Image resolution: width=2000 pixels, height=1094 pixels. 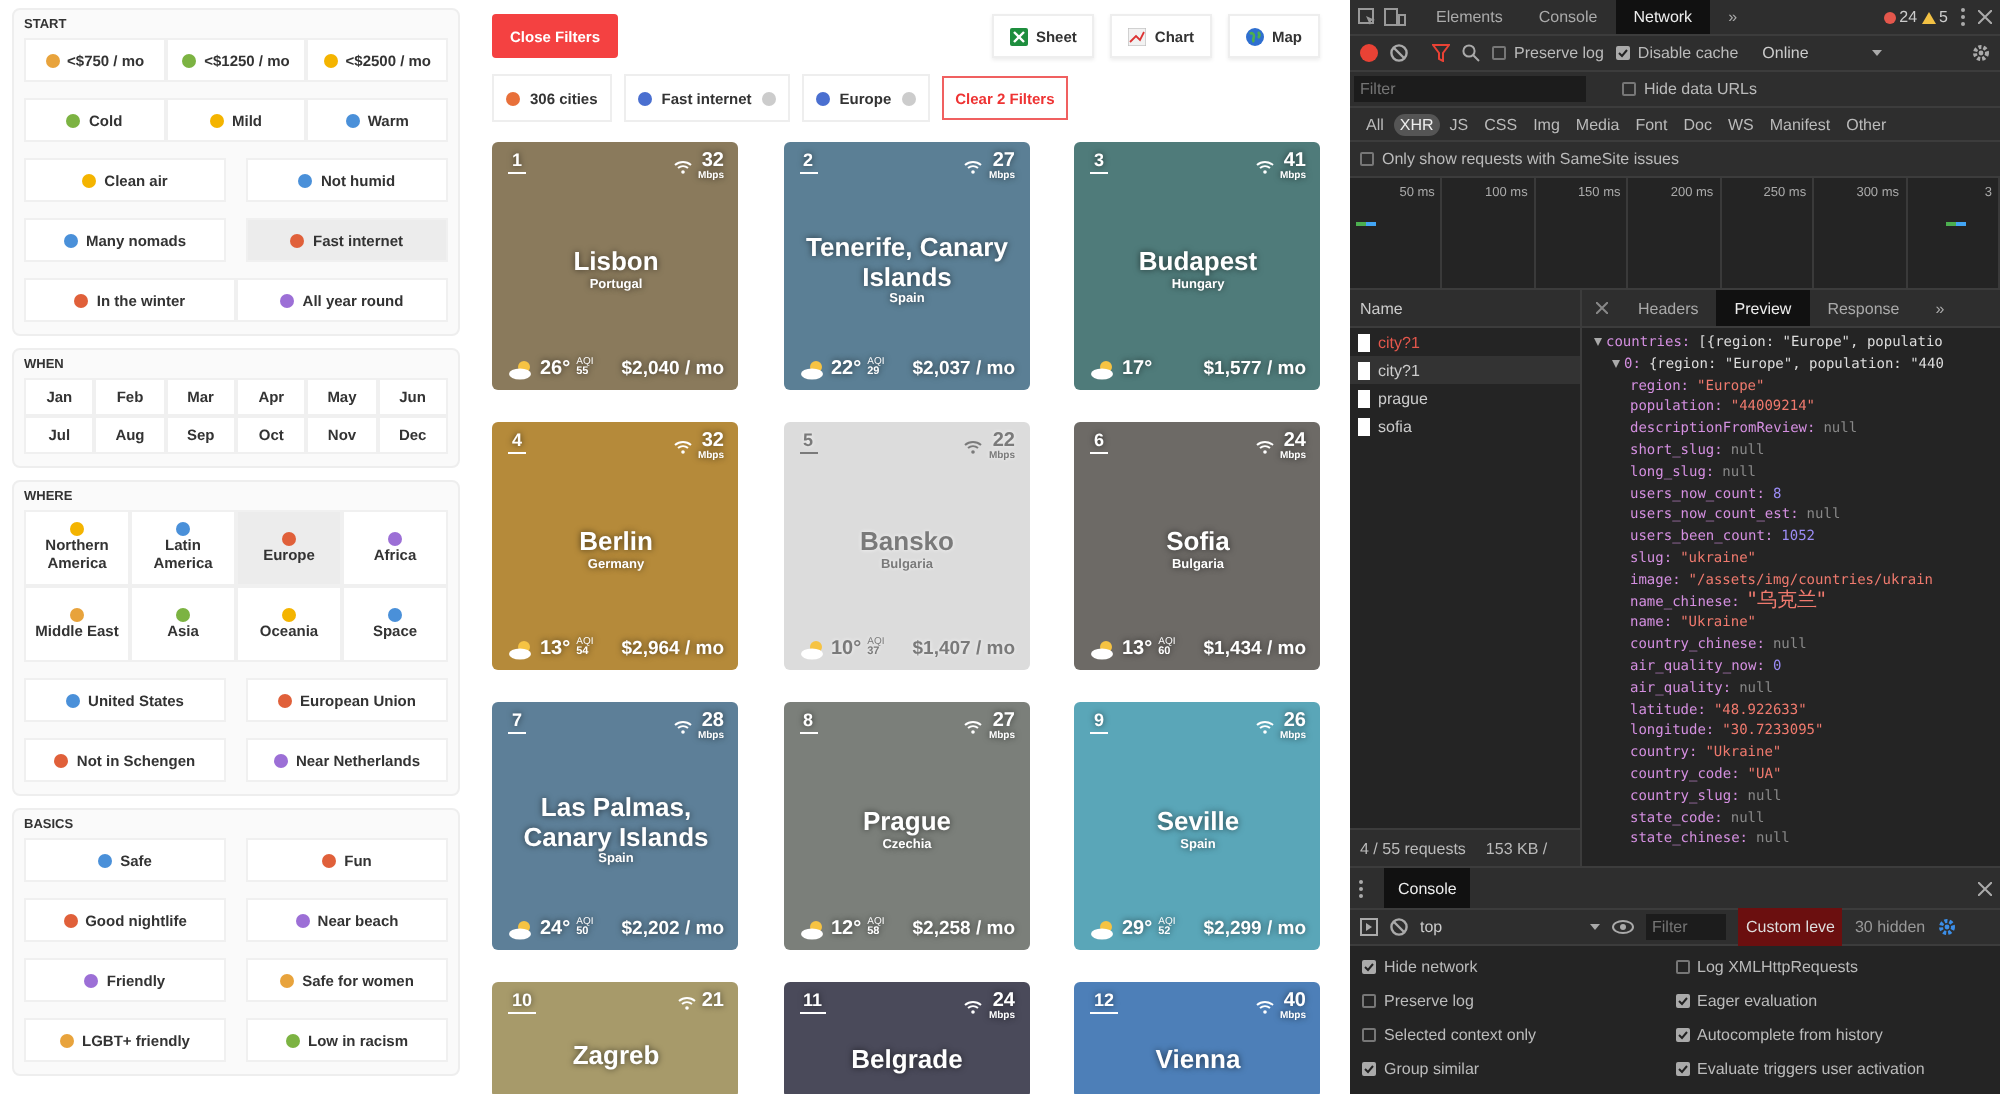 What do you see at coordinates (1255, 36) in the screenshot?
I see `globe-icon` at bounding box center [1255, 36].